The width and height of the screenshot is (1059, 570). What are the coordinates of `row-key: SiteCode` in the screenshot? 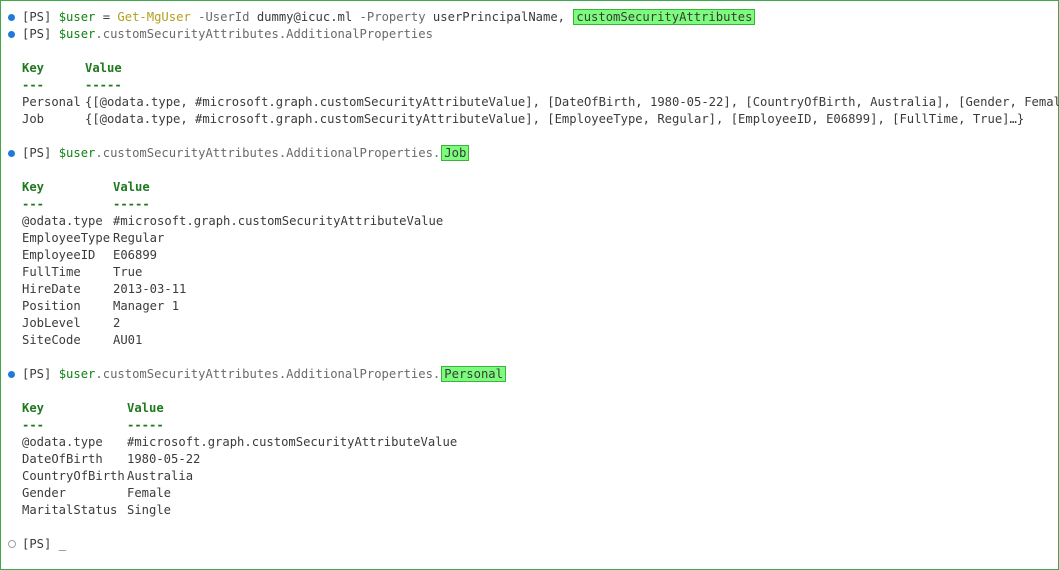 It's located at (51, 340).